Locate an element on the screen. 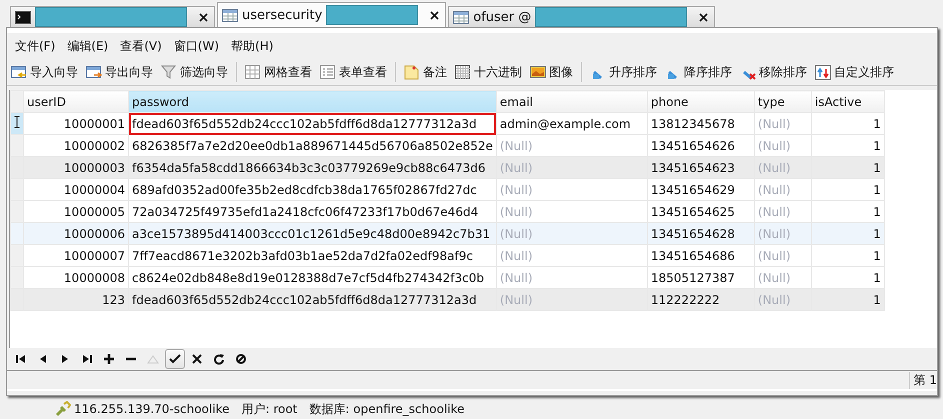  table-cell: 10000004 is located at coordinates (76, 189).